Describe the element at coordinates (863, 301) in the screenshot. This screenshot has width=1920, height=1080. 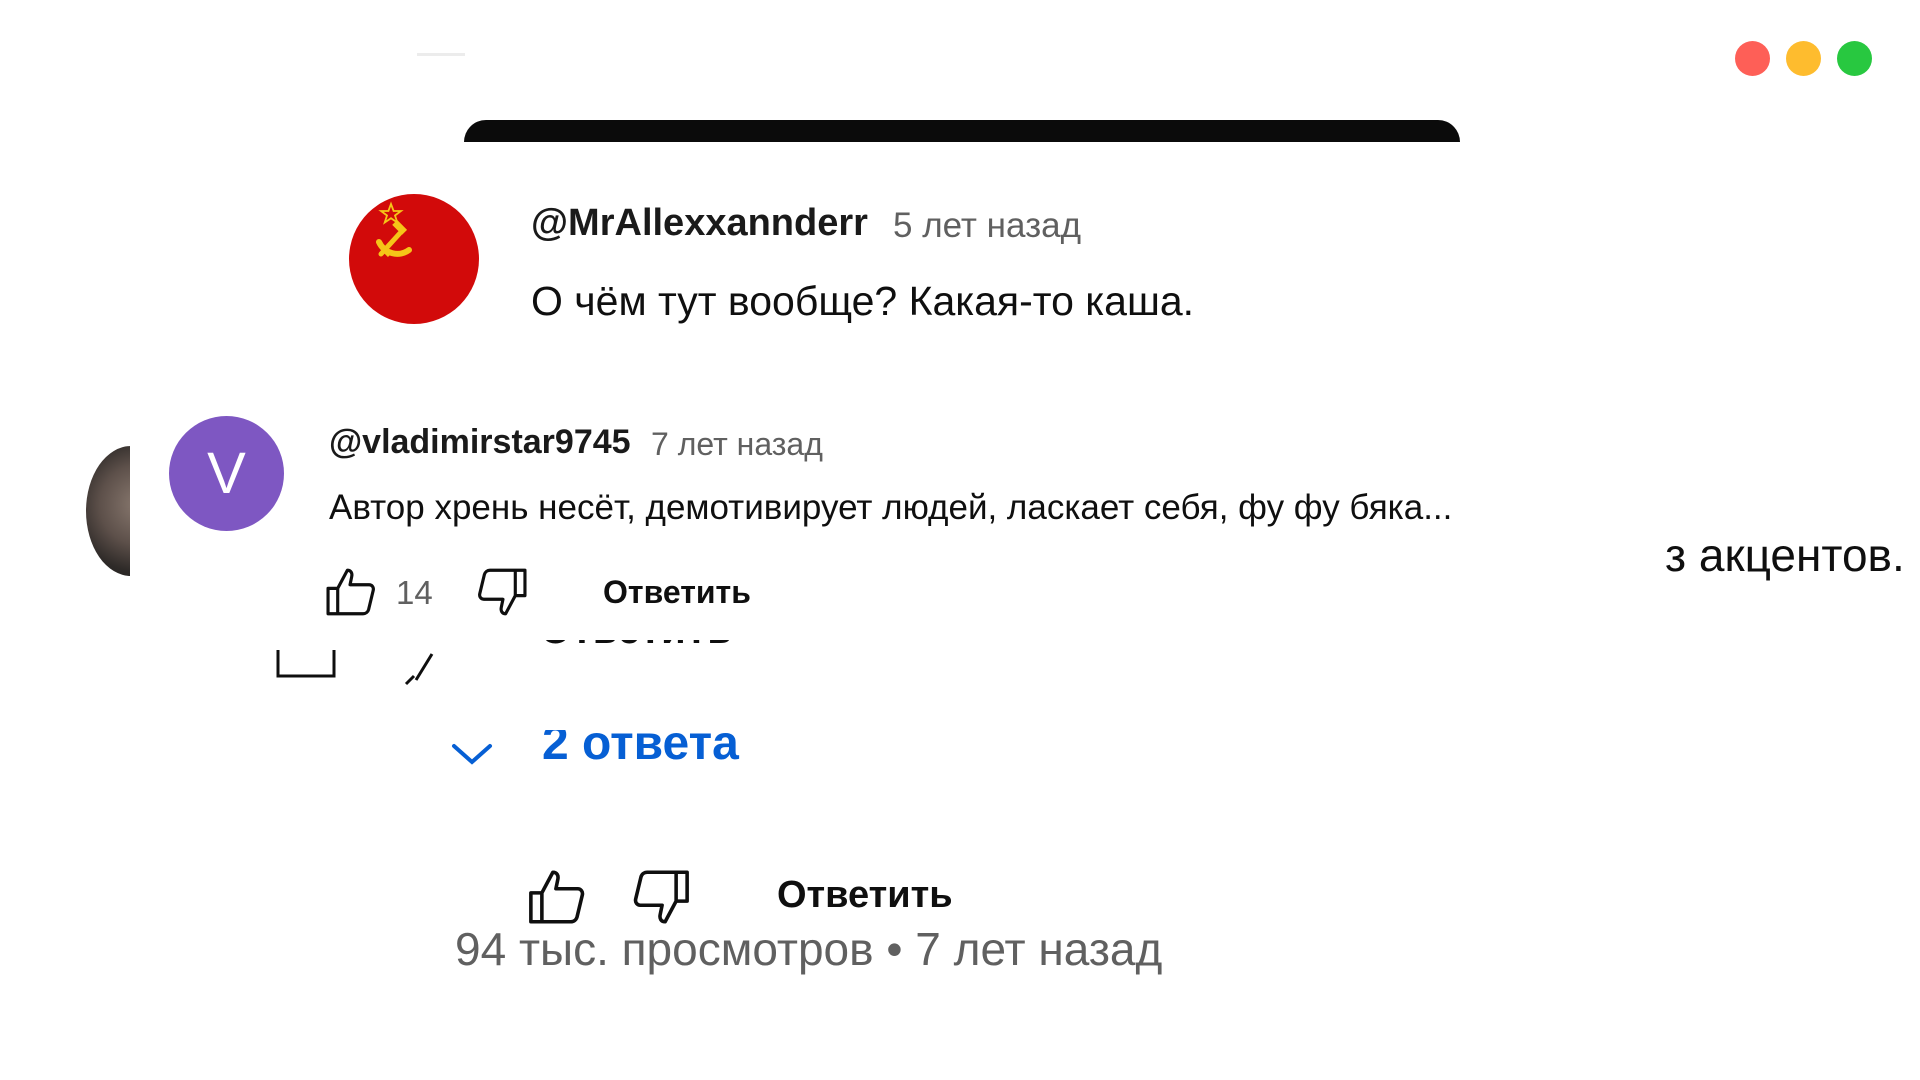
I see `comment-text: О чём тут вообще? Какая-то каша.` at that location.